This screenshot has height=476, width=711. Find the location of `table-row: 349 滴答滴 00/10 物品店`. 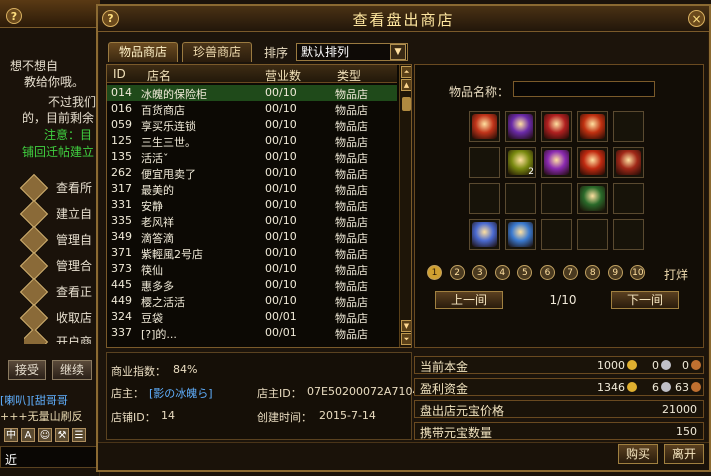

table-row: 349 滴答滴 00/10 物品店 is located at coordinates (252, 237).